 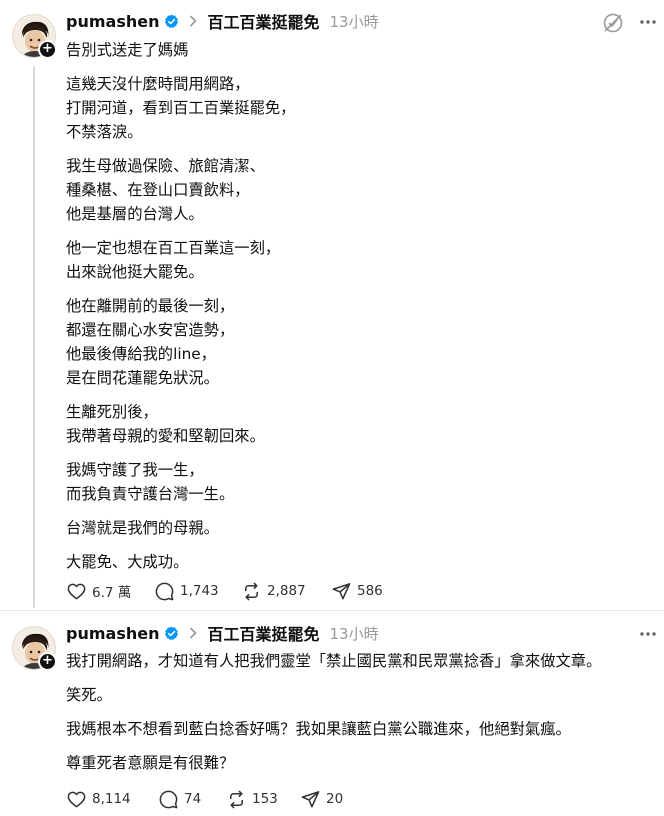 I want to click on like-count: 6.7 萬, so click(x=112, y=593).